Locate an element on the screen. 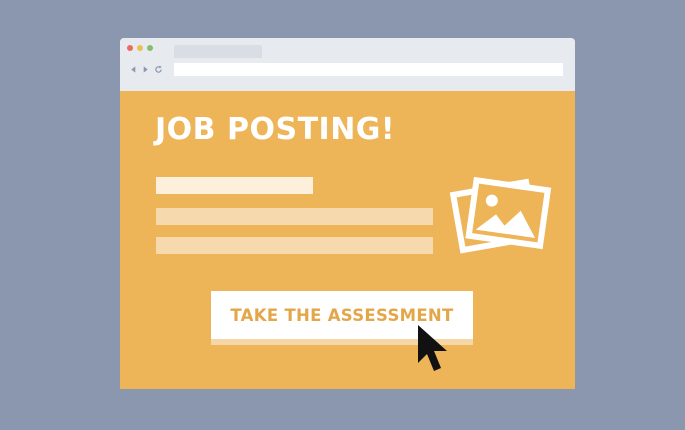 This screenshot has height=430, width=685. mouse-pointer-icon is located at coordinates (432, 348).